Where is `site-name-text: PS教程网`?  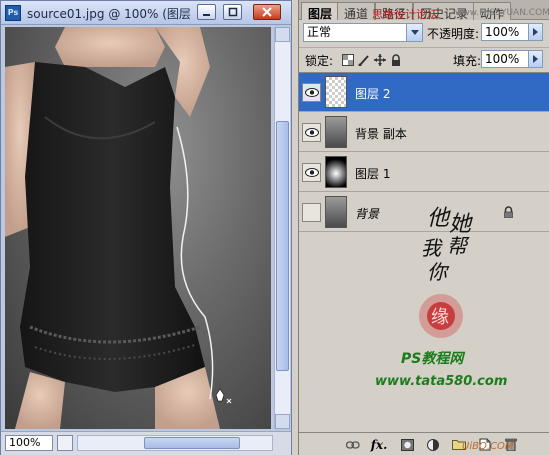 site-name-text: PS教程网 is located at coordinates (433, 358).